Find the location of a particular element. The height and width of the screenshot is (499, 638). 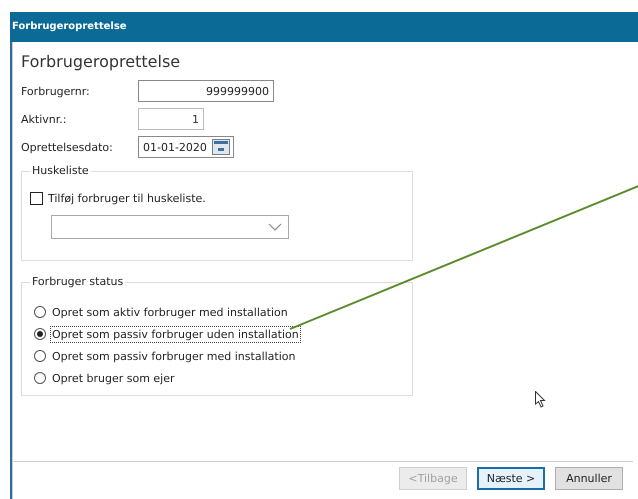

date-field: 01-01-2020 is located at coordinates (186, 147).